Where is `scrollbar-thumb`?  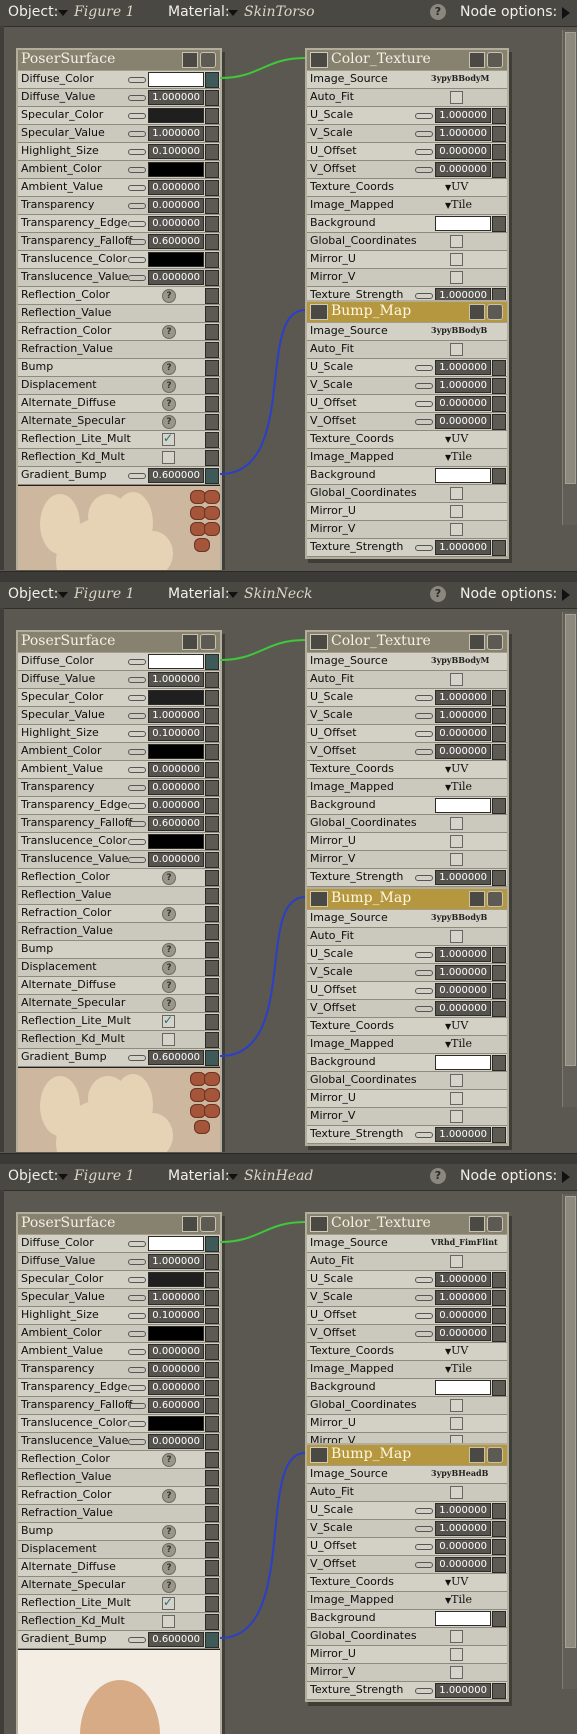 scrollbar-thumb is located at coordinates (570, 1422).